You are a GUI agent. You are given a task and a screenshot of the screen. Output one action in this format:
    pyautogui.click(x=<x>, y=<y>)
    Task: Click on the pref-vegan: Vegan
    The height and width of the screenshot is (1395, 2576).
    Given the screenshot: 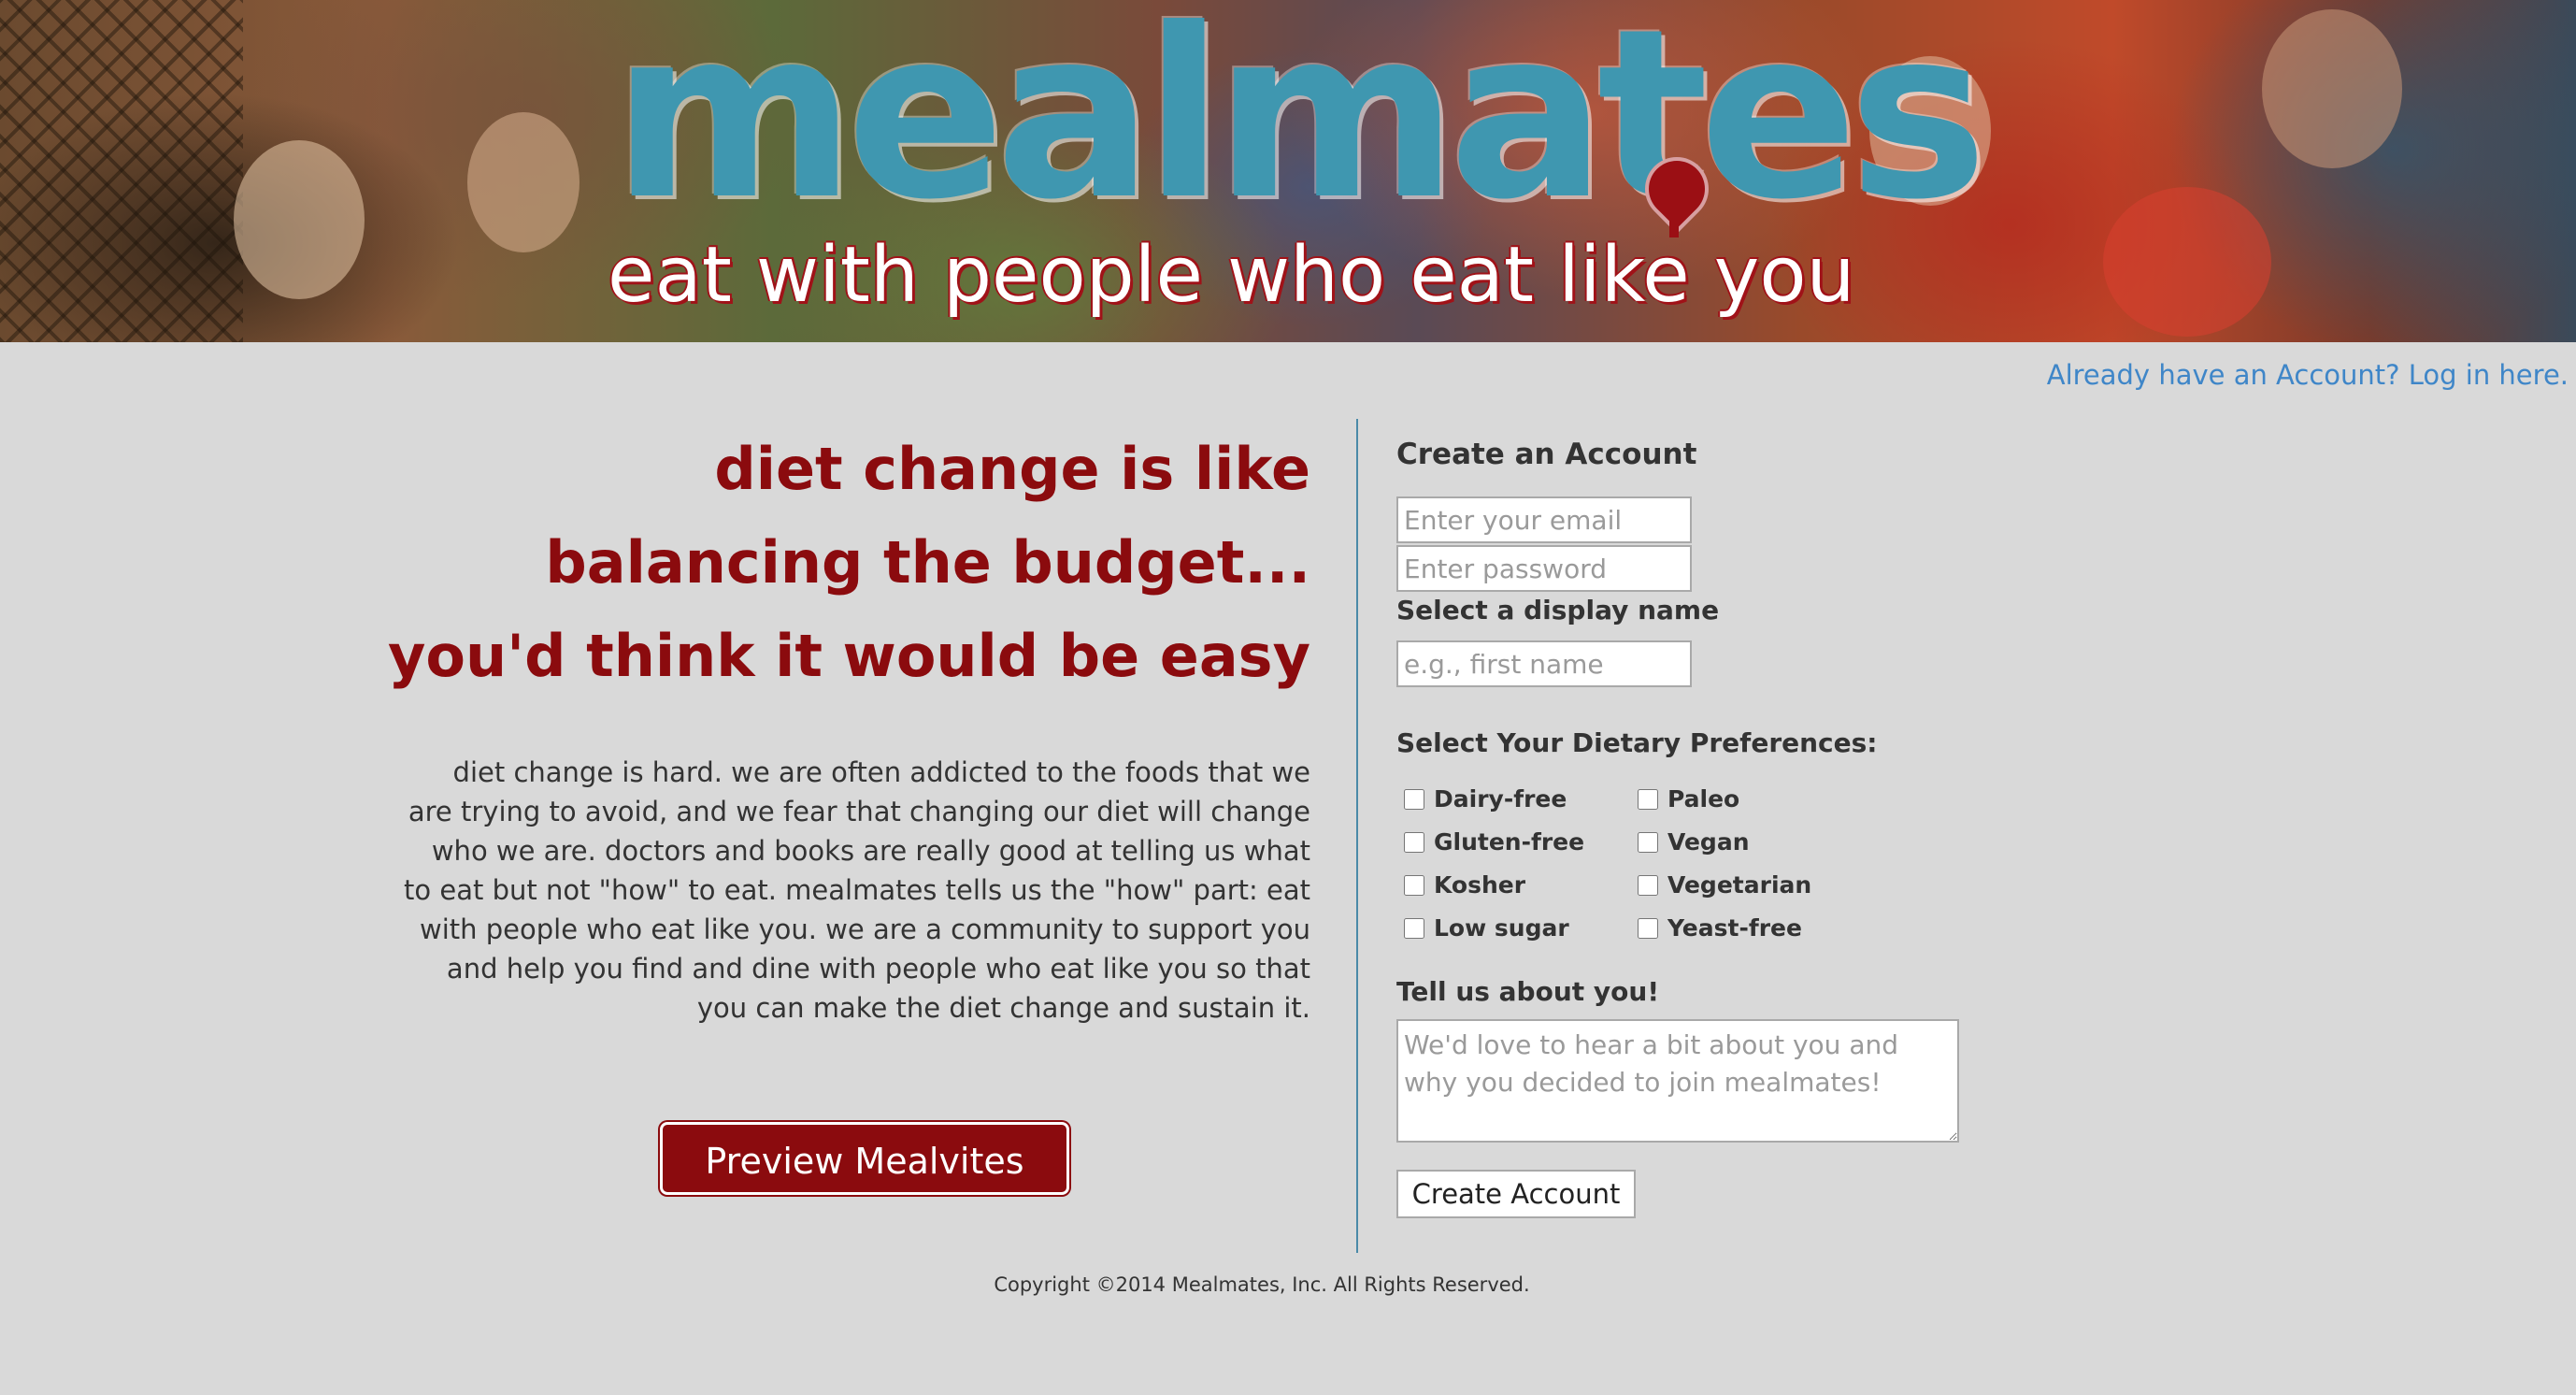 What is the action you would take?
    pyautogui.click(x=1690, y=842)
    